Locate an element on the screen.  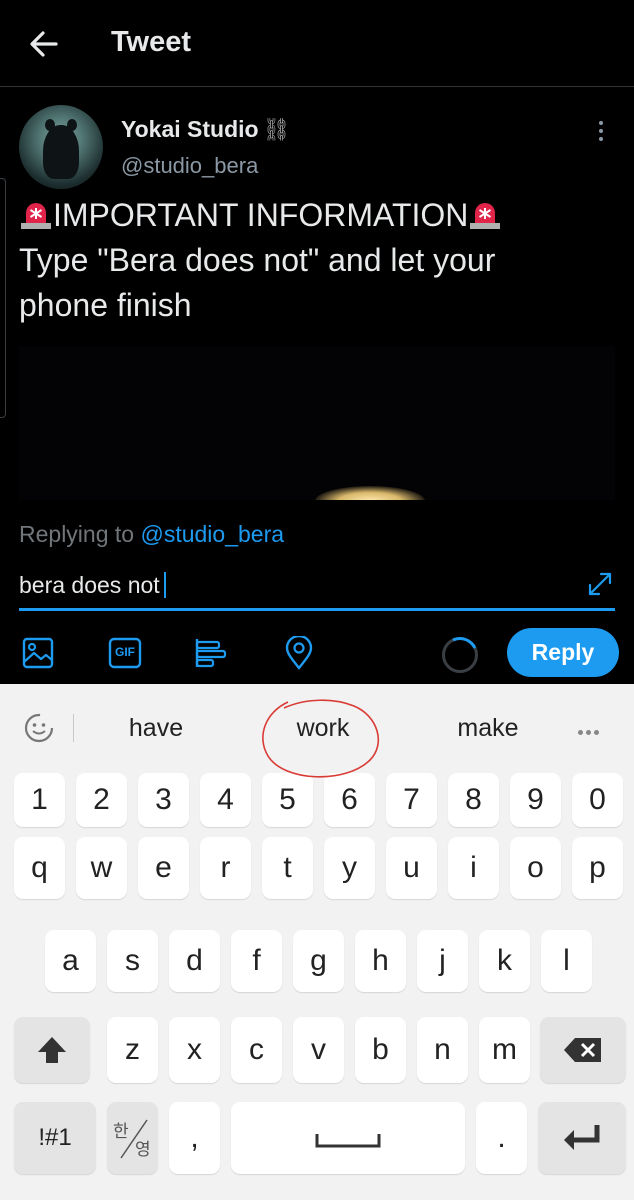
symbols-key-label: !#1 is located at coordinates (55, 1137).